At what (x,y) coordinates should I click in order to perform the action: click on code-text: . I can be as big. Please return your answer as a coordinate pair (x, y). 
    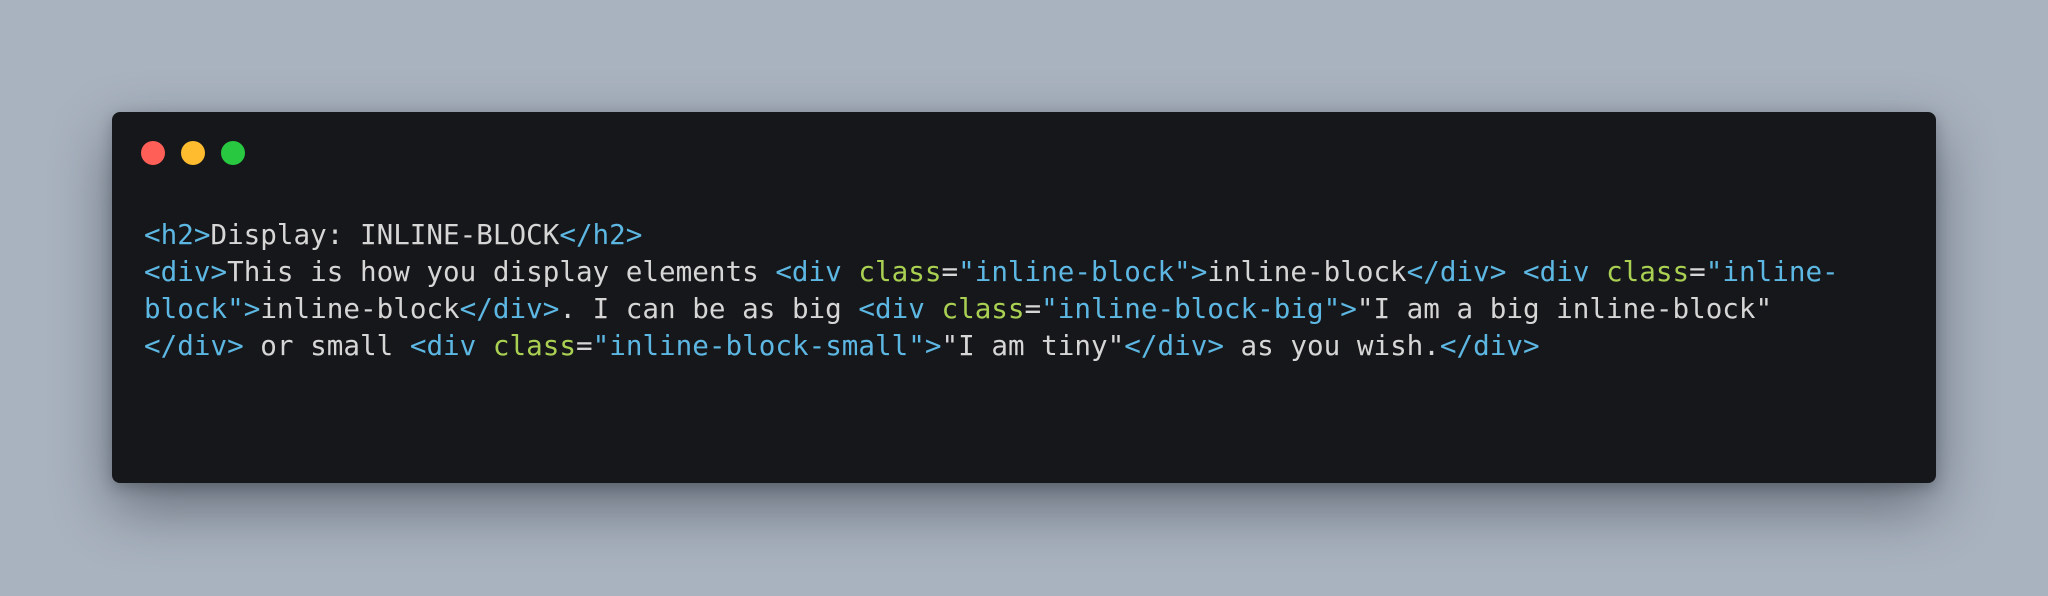
    Looking at the image, I should click on (709, 308).